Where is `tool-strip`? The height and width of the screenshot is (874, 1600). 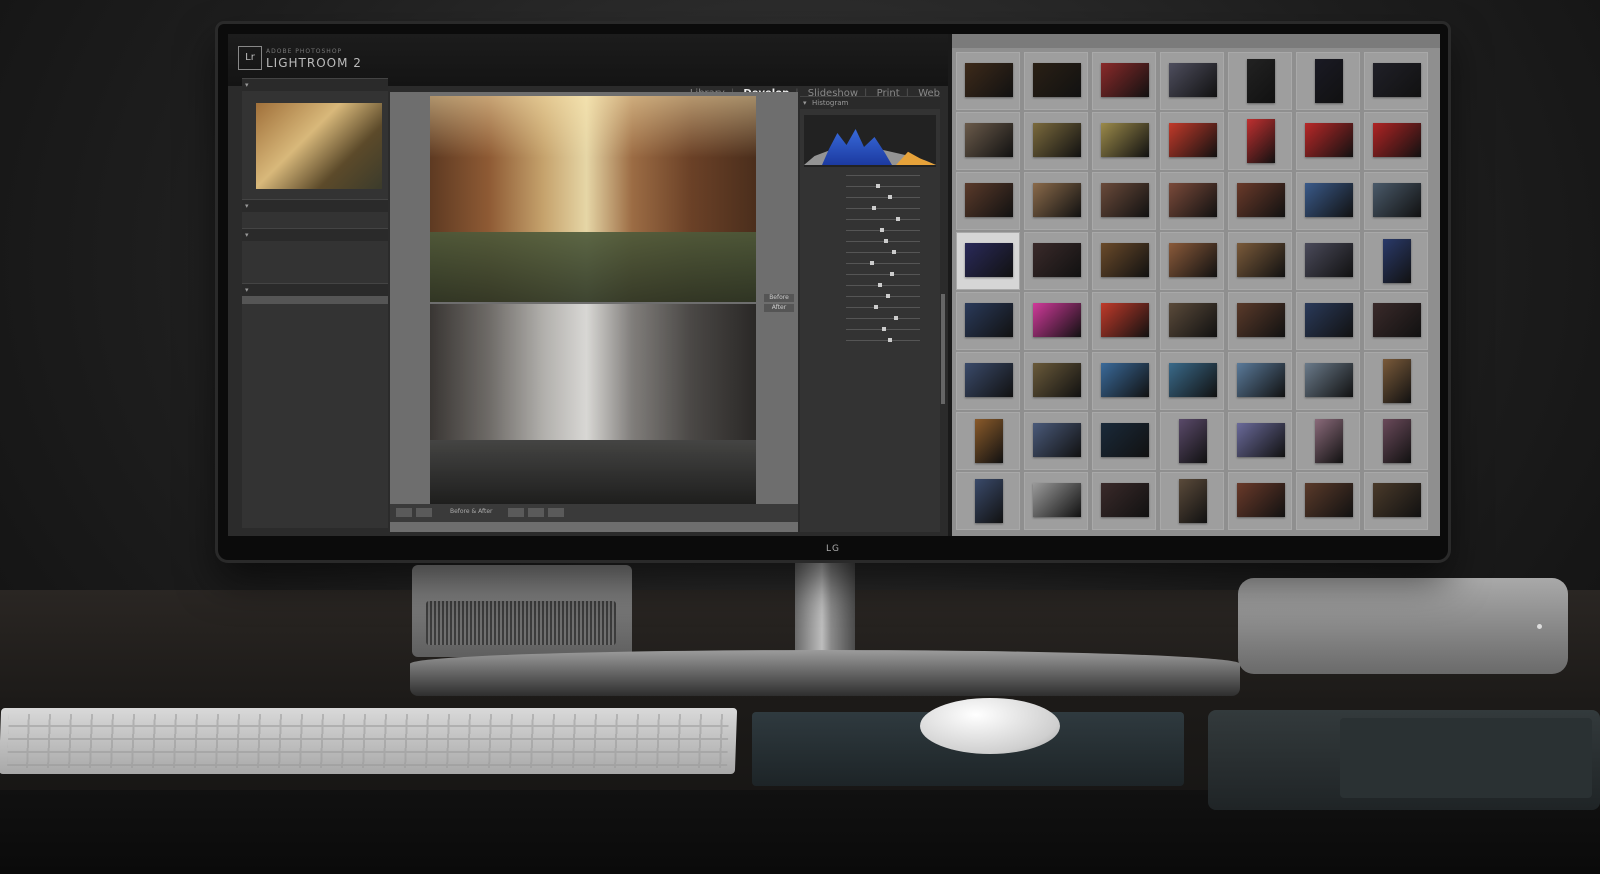 tool-strip is located at coordinates (870, 175).